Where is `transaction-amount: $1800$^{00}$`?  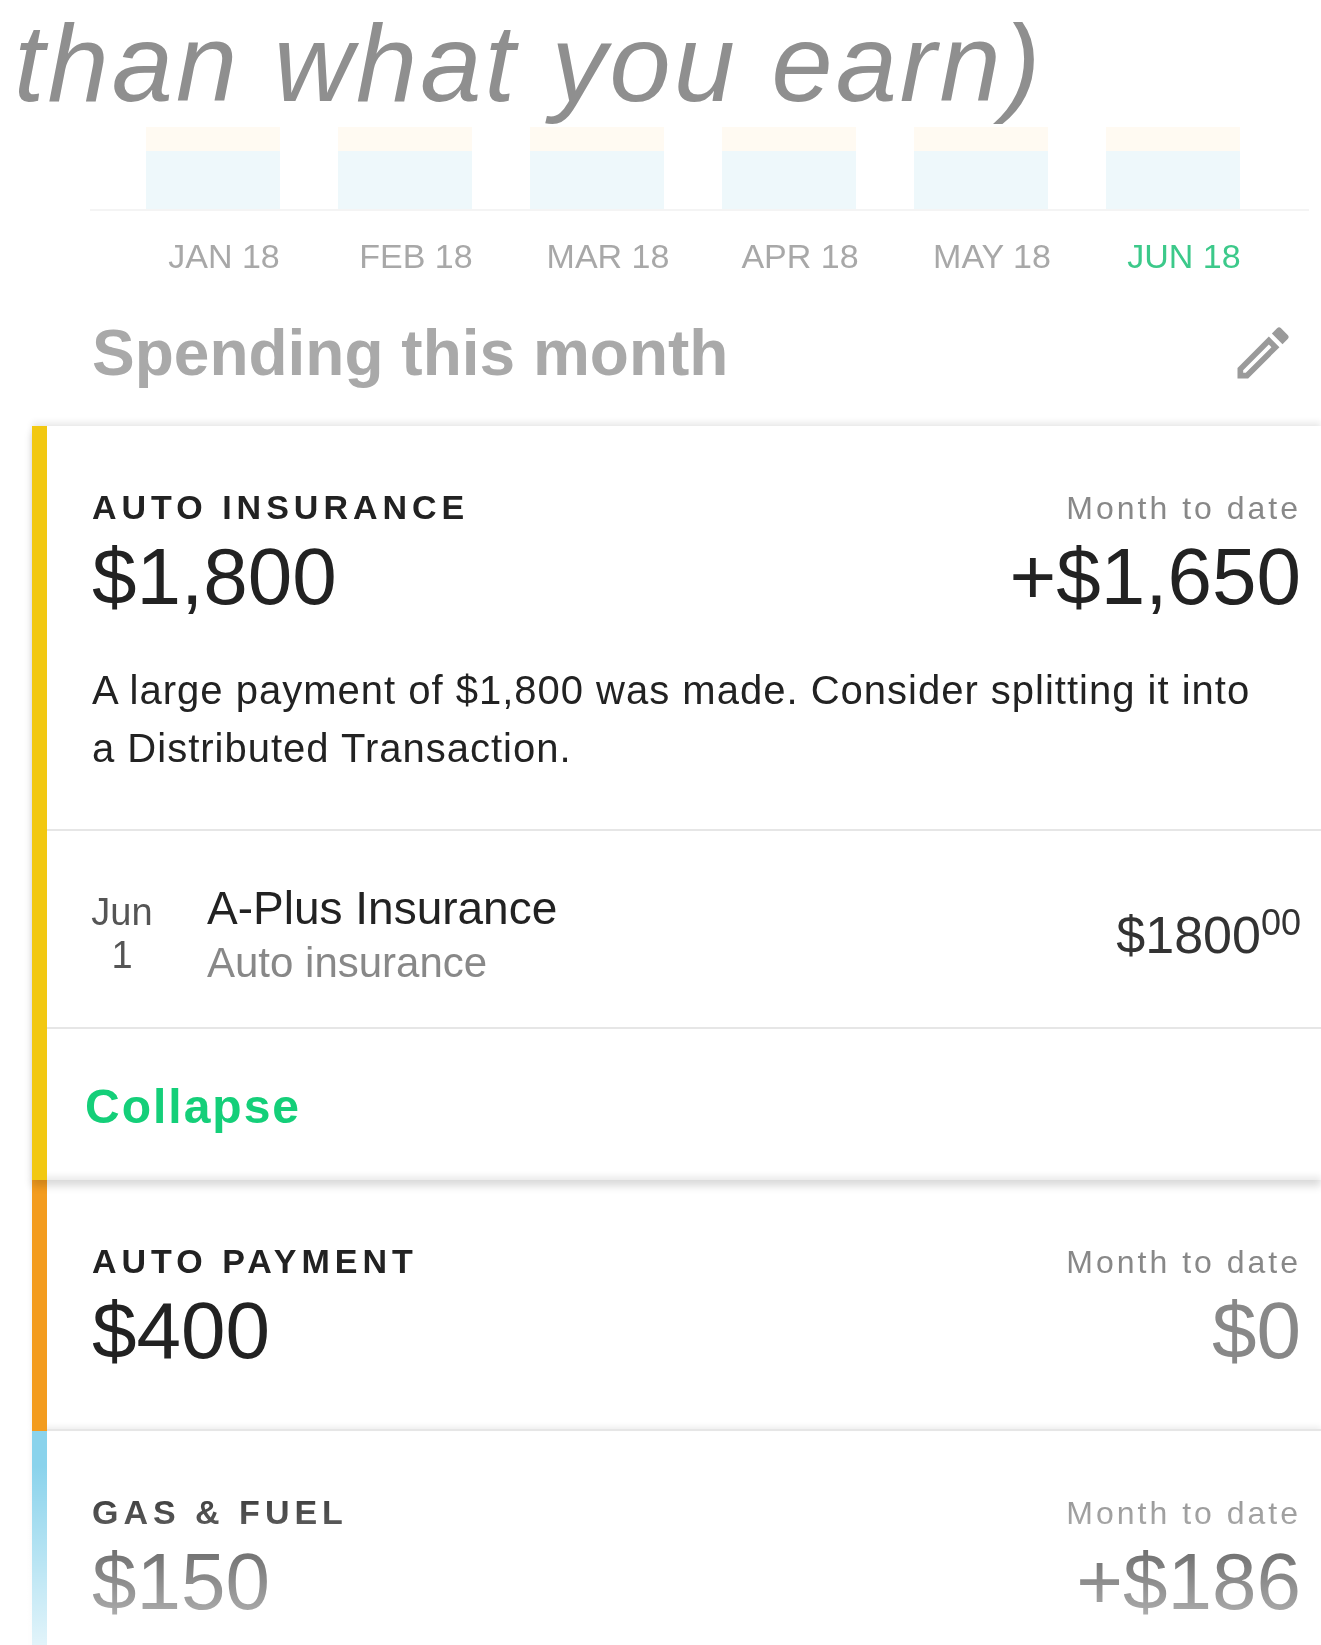
transaction-amount: $1800$^{00}$ is located at coordinates (1208, 933).